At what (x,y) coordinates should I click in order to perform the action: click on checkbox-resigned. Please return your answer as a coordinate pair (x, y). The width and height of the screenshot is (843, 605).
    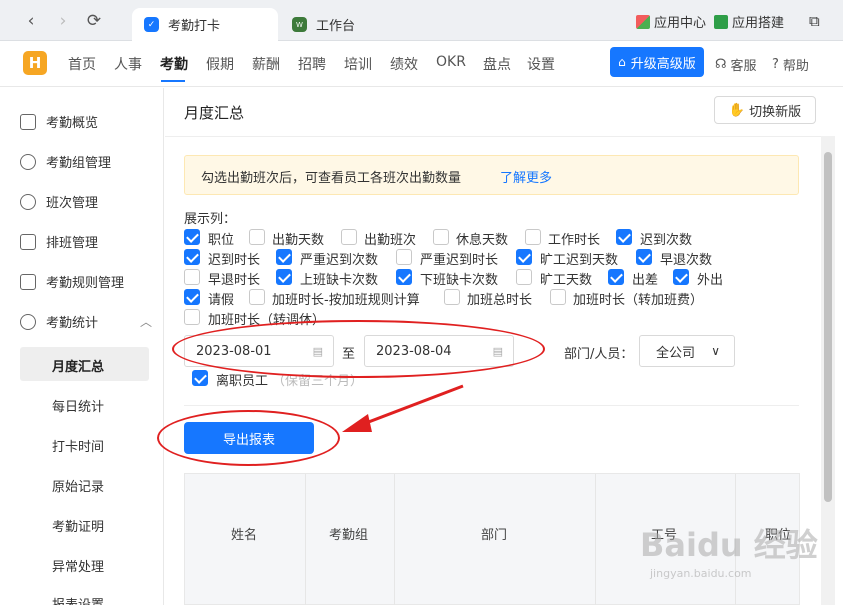
    Looking at the image, I should click on (200, 378).